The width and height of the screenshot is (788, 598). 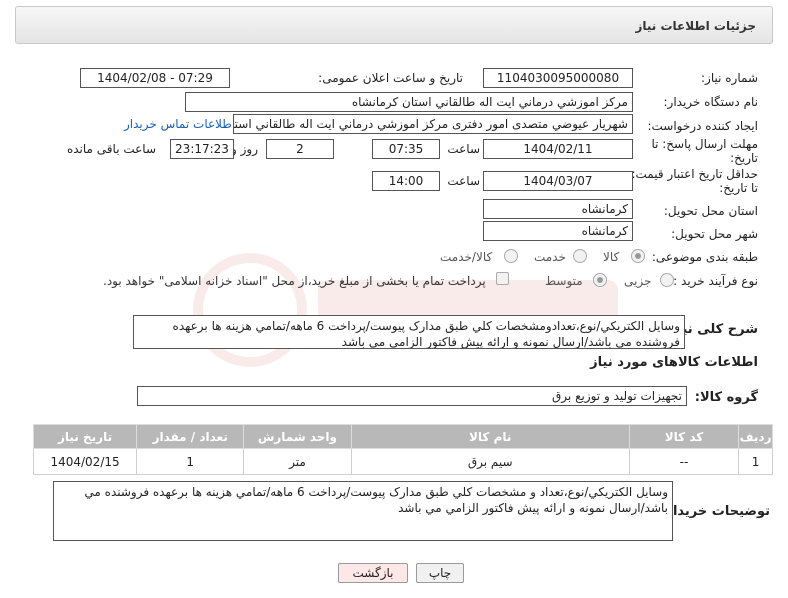 What do you see at coordinates (179, 124) in the screenshot?
I see `buyer-contact-link: اطلاعات تماس خریدار` at bounding box center [179, 124].